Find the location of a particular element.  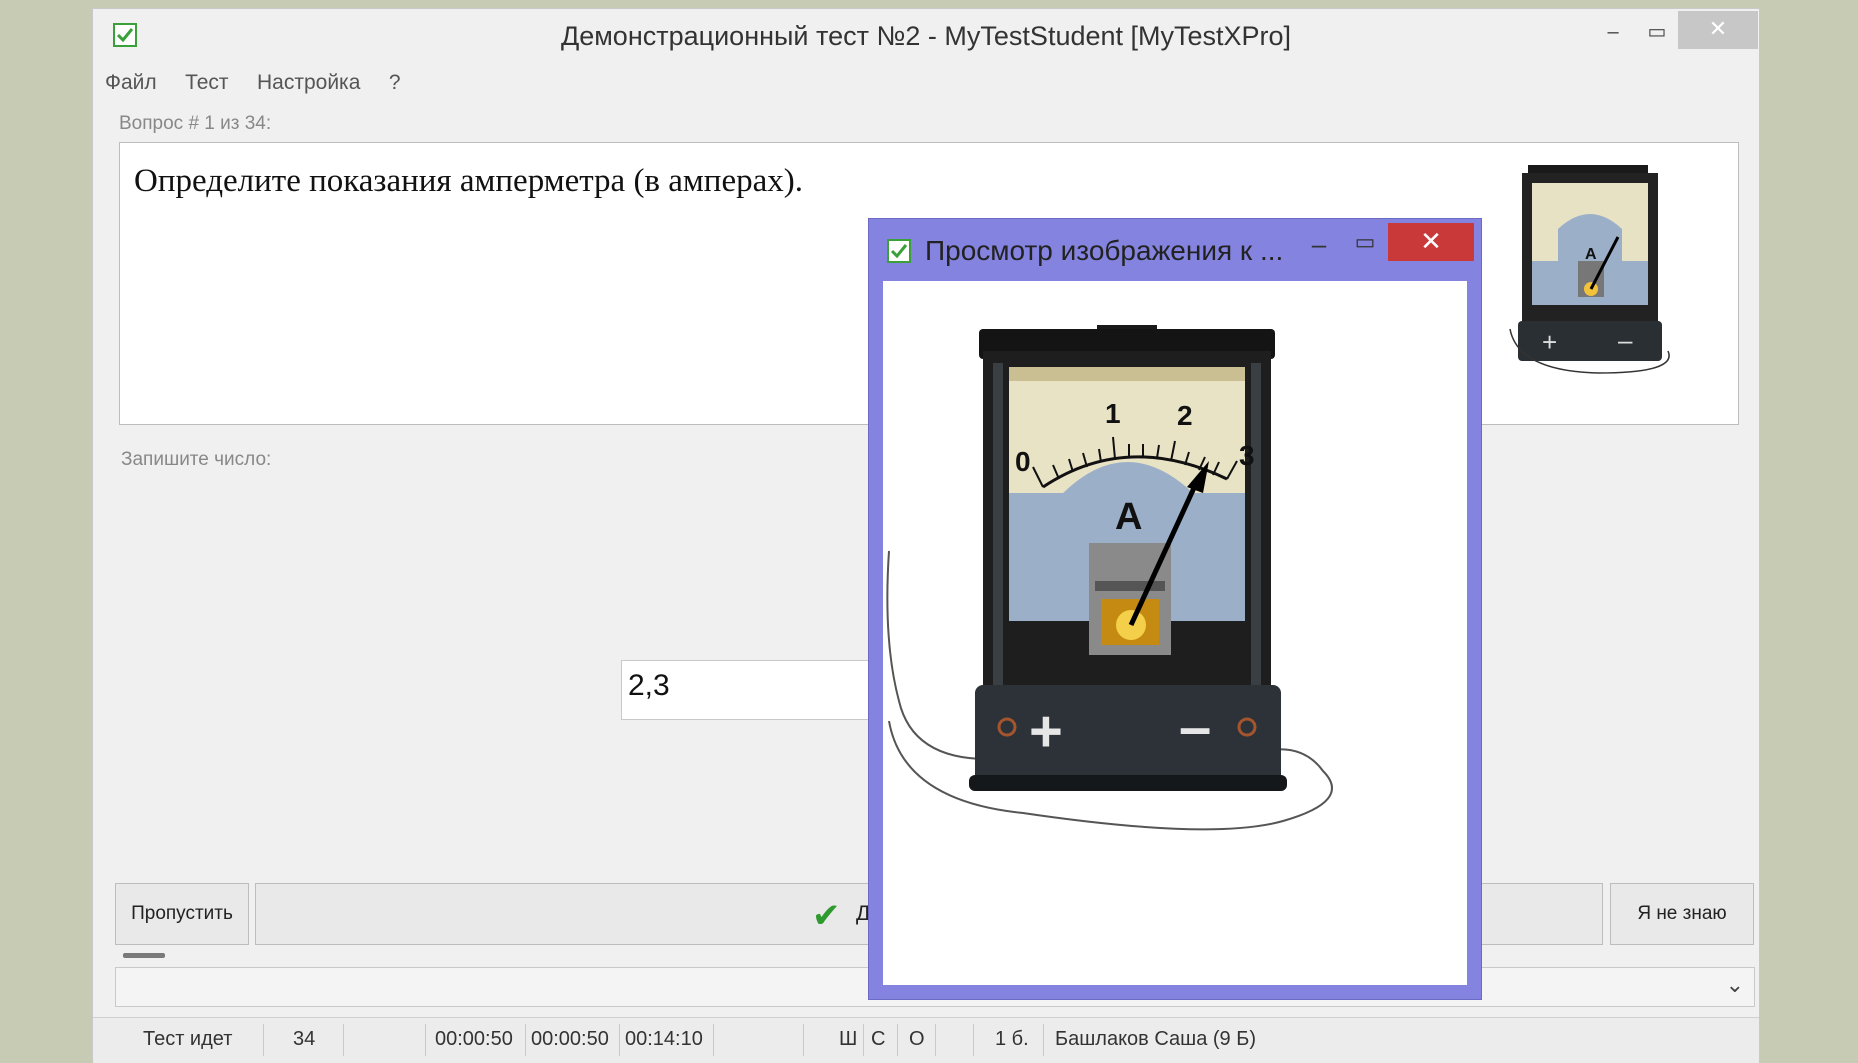

check-icon: ✔ is located at coordinates (826, 916).